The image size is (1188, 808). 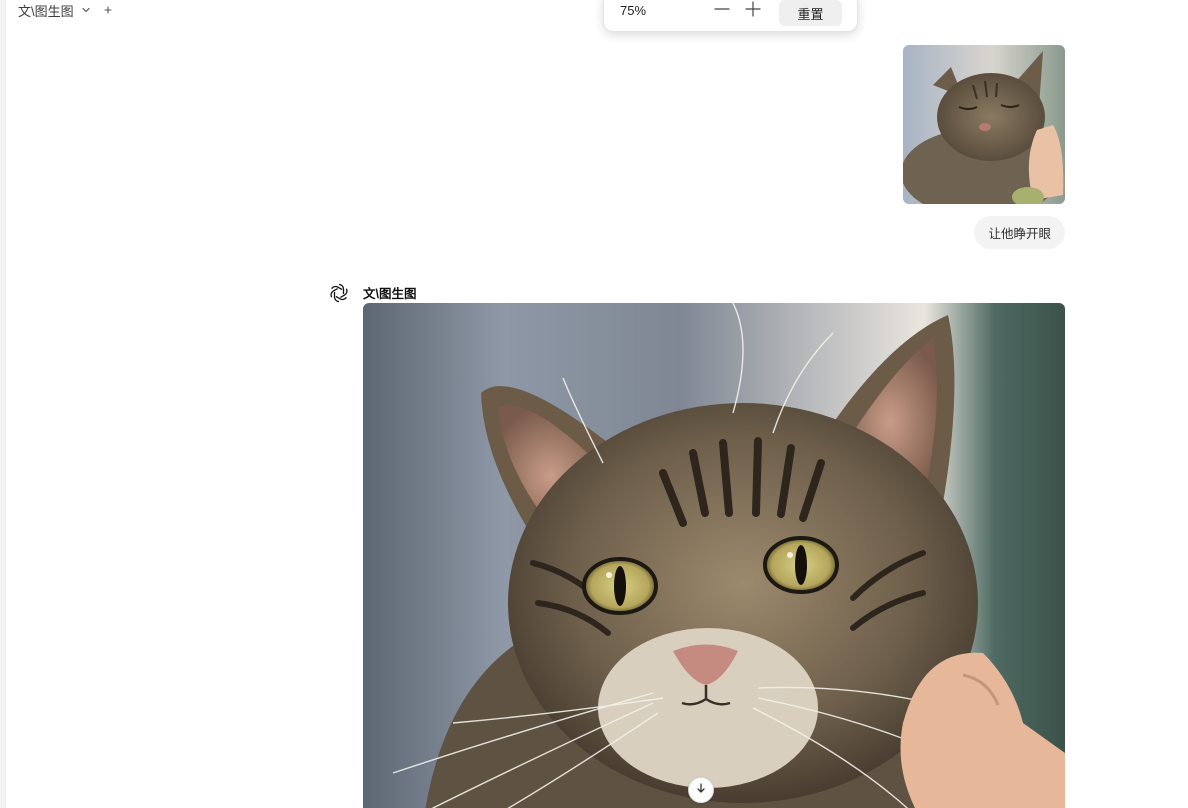 What do you see at coordinates (86, 10) in the screenshot?
I see `chevron-down-icon` at bounding box center [86, 10].